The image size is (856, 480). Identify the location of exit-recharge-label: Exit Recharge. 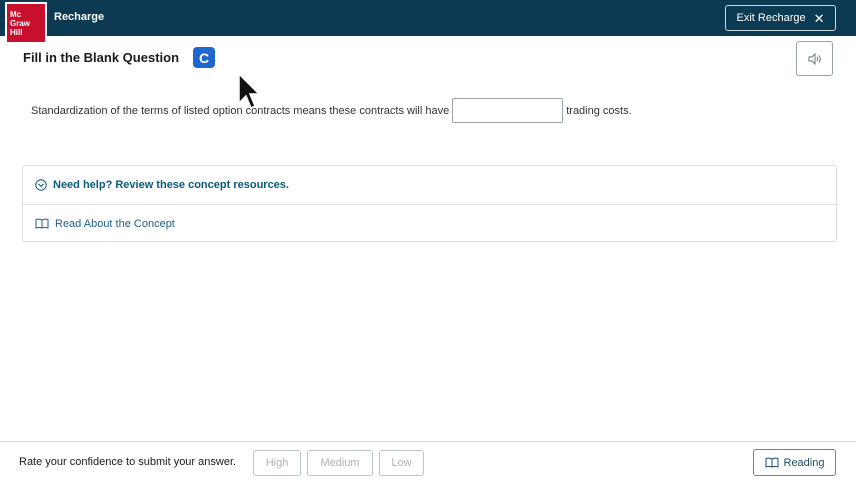
(771, 18).